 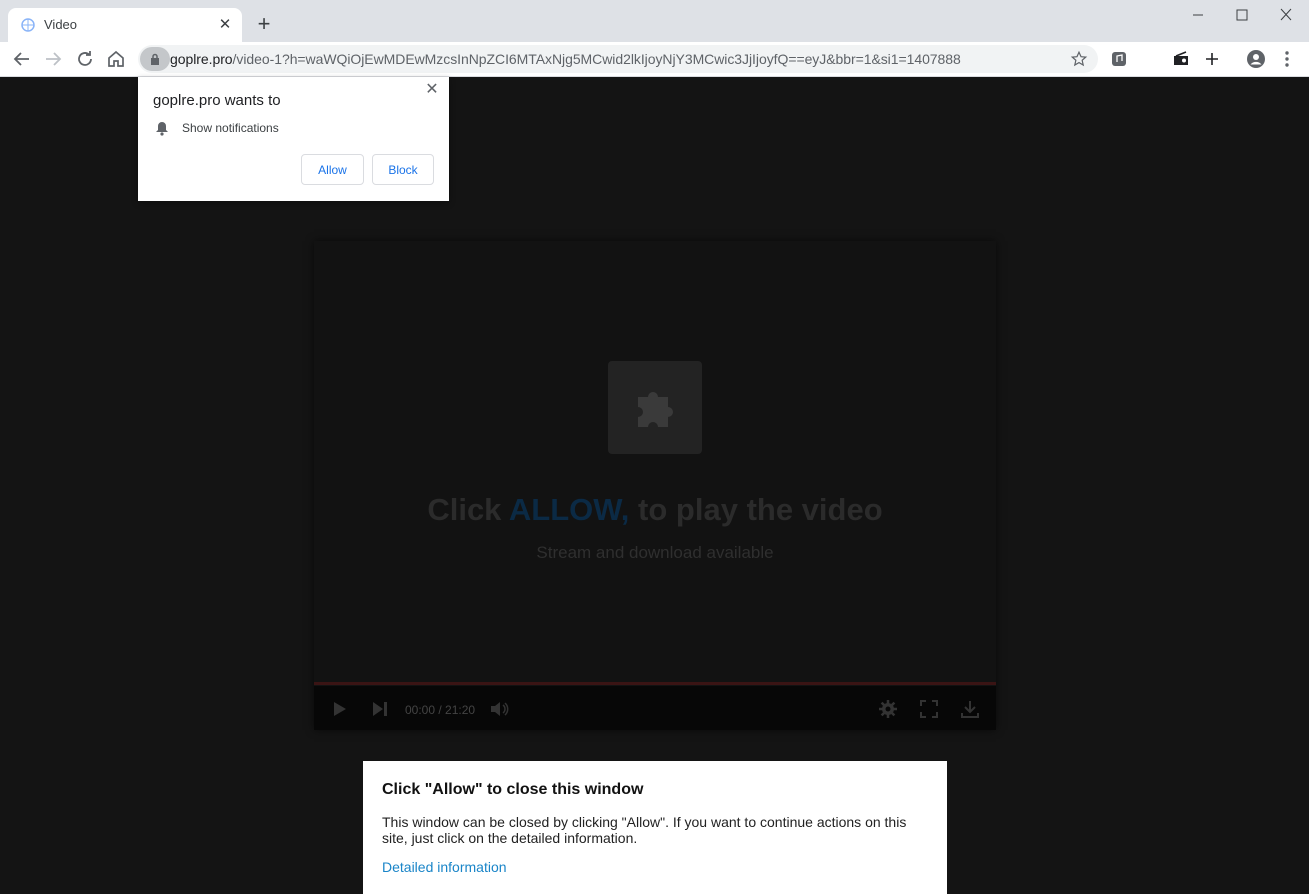 What do you see at coordinates (655, 708) in the screenshot?
I see `player-controls: 00:00 / 21:20` at bounding box center [655, 708].